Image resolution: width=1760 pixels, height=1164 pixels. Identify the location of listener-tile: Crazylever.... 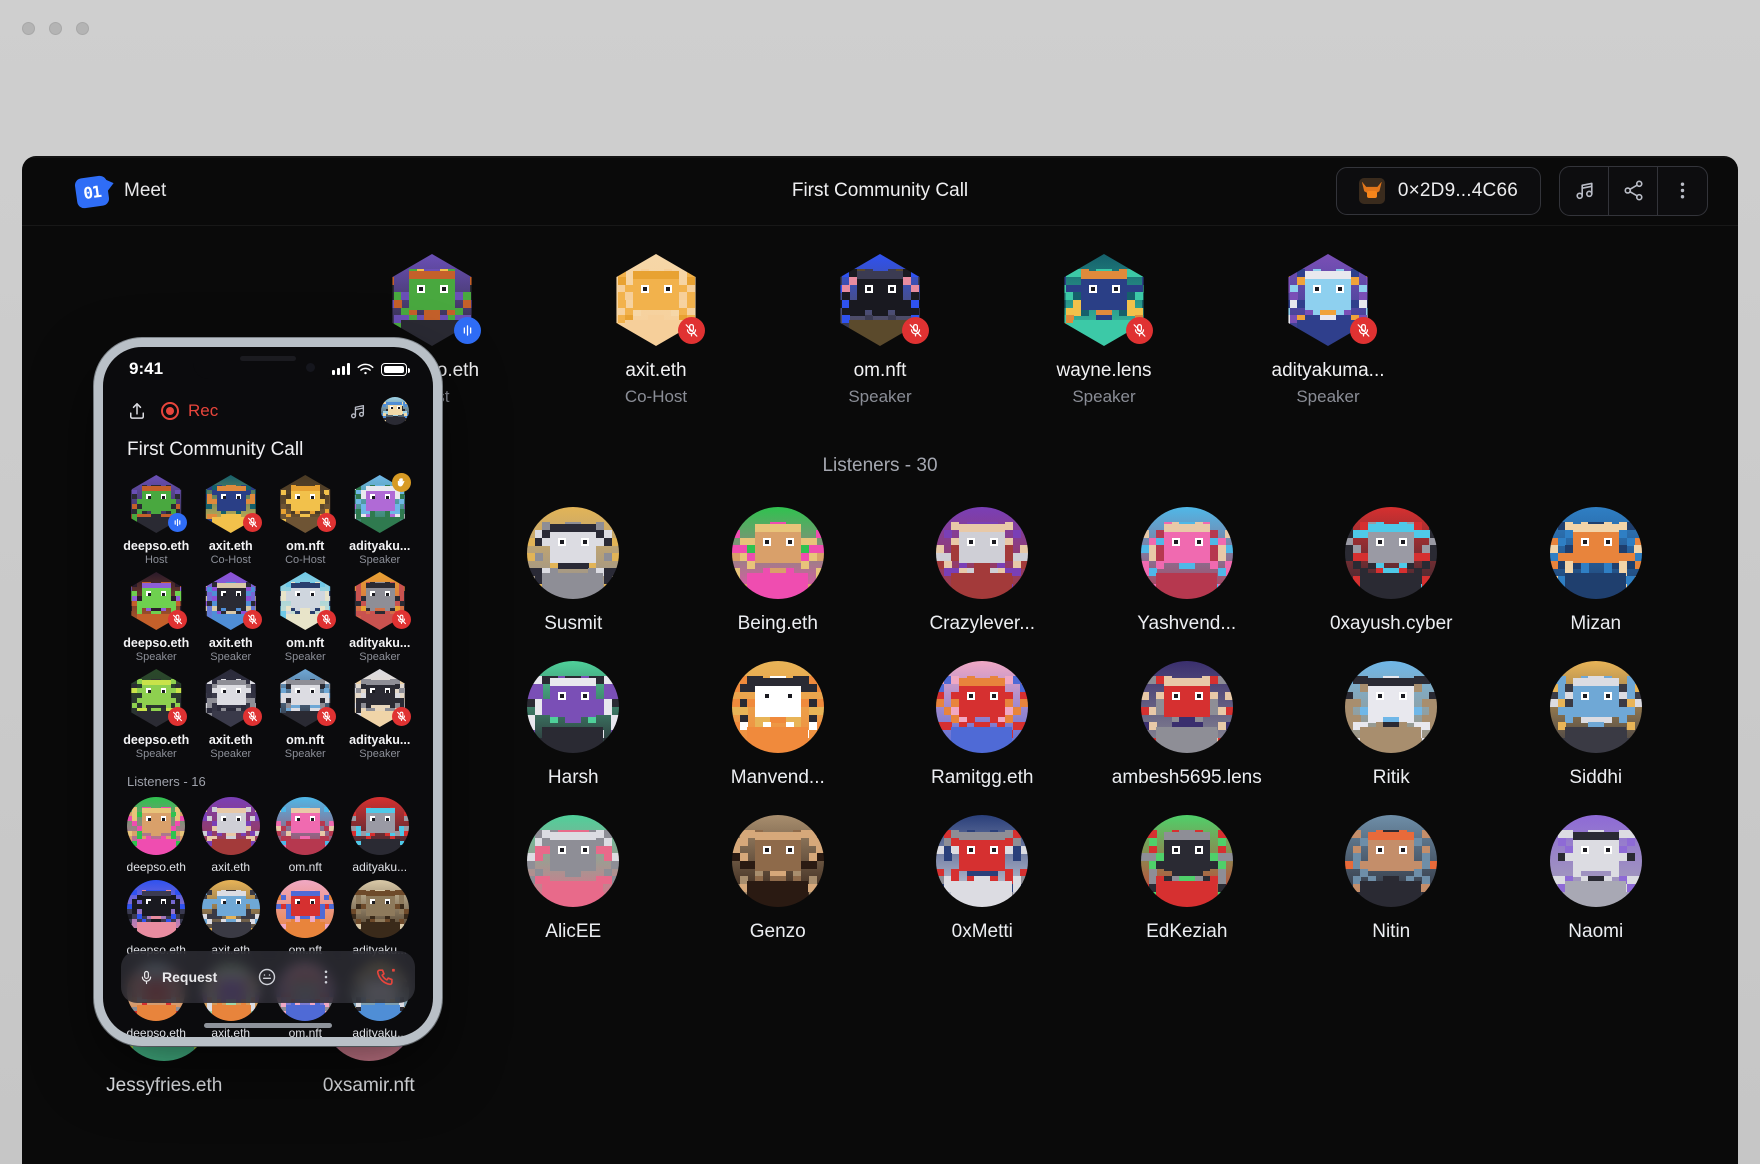
(982, 571).